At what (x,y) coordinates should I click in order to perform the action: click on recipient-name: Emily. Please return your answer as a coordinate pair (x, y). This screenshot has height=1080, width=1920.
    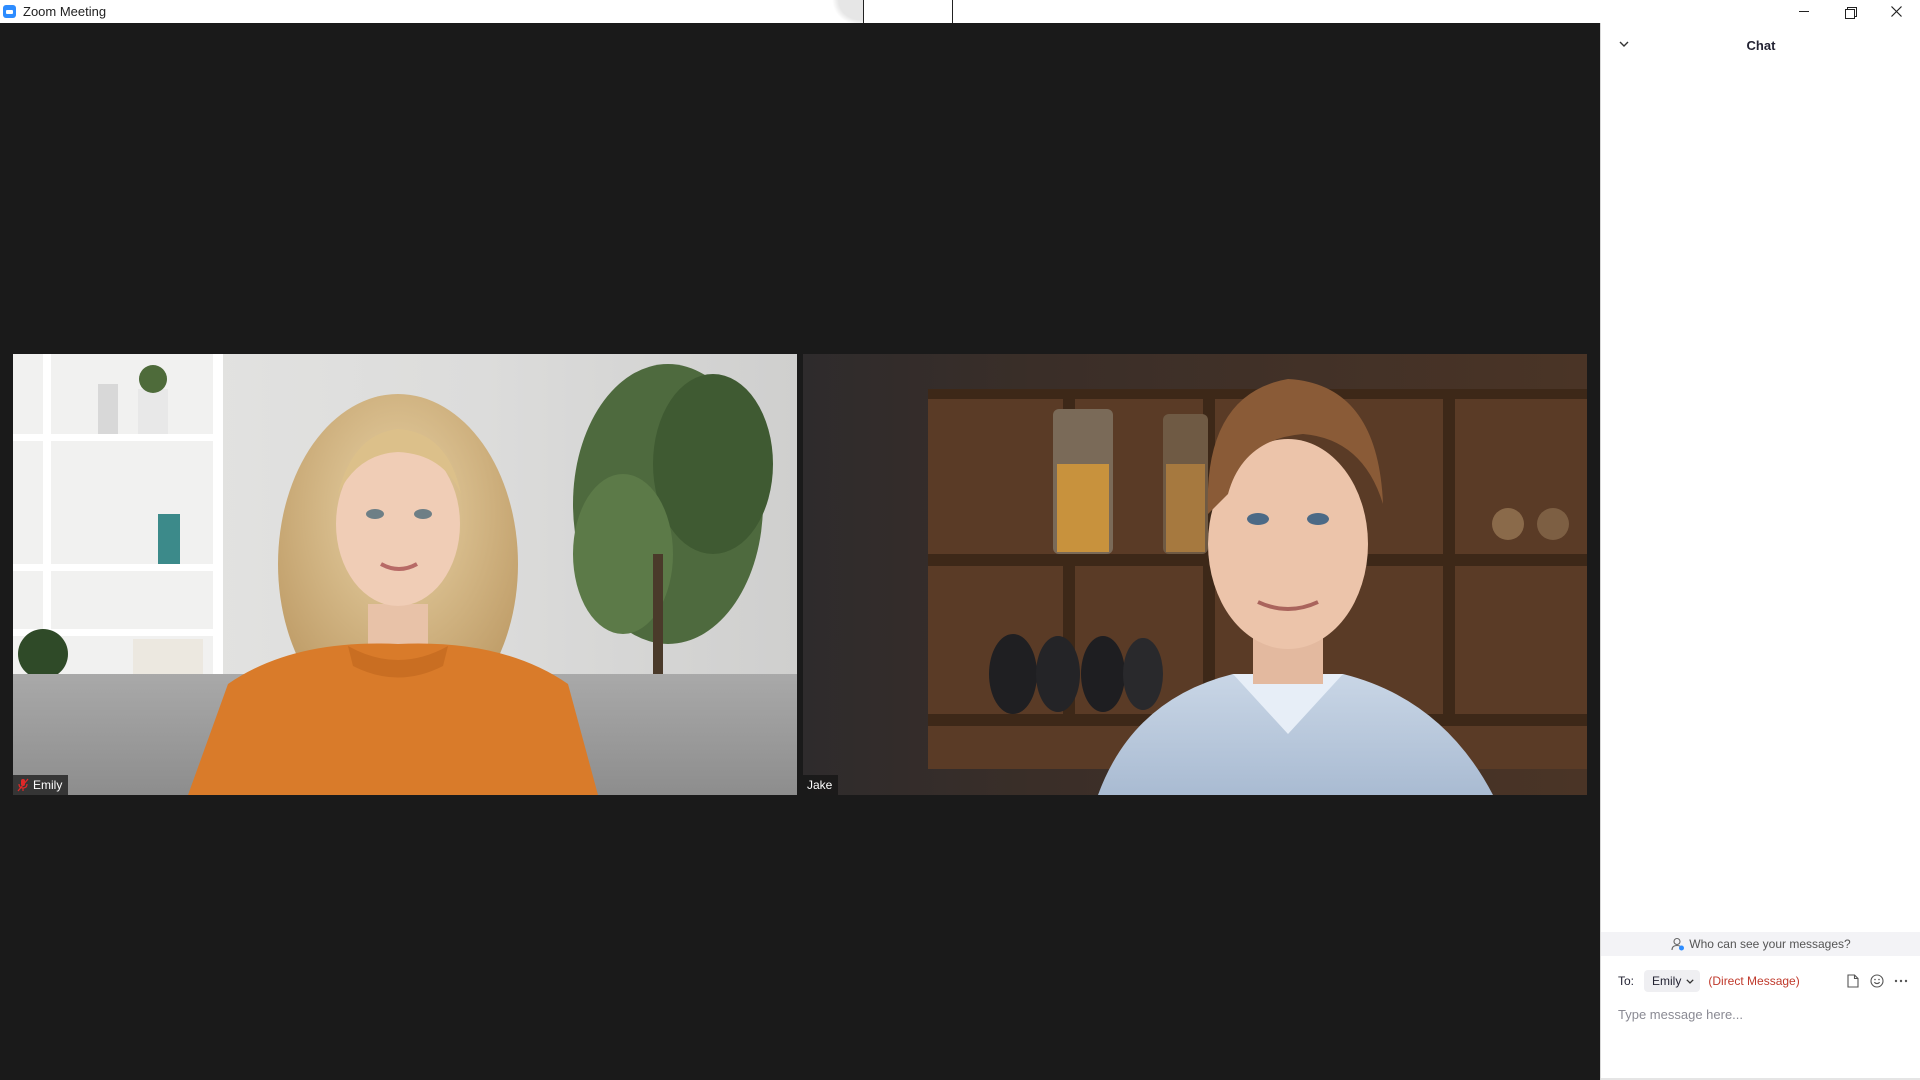
    Looking at the image, I should click on (1667, 981).